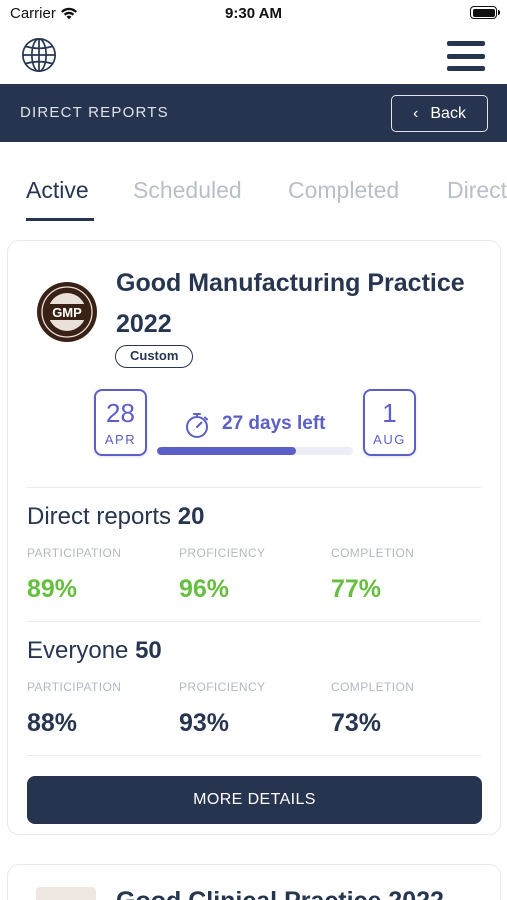 This screenshot has height=900, width=507. I want to click on direct-participation-value: 89%, so click(52, 589).